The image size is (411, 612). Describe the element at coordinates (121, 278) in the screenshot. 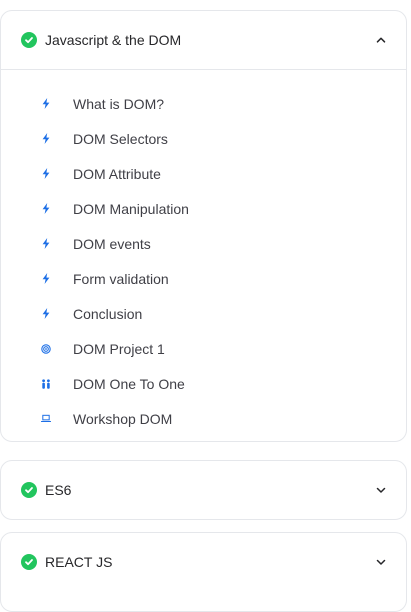

I see `lesson-label: Form validation` at that location.